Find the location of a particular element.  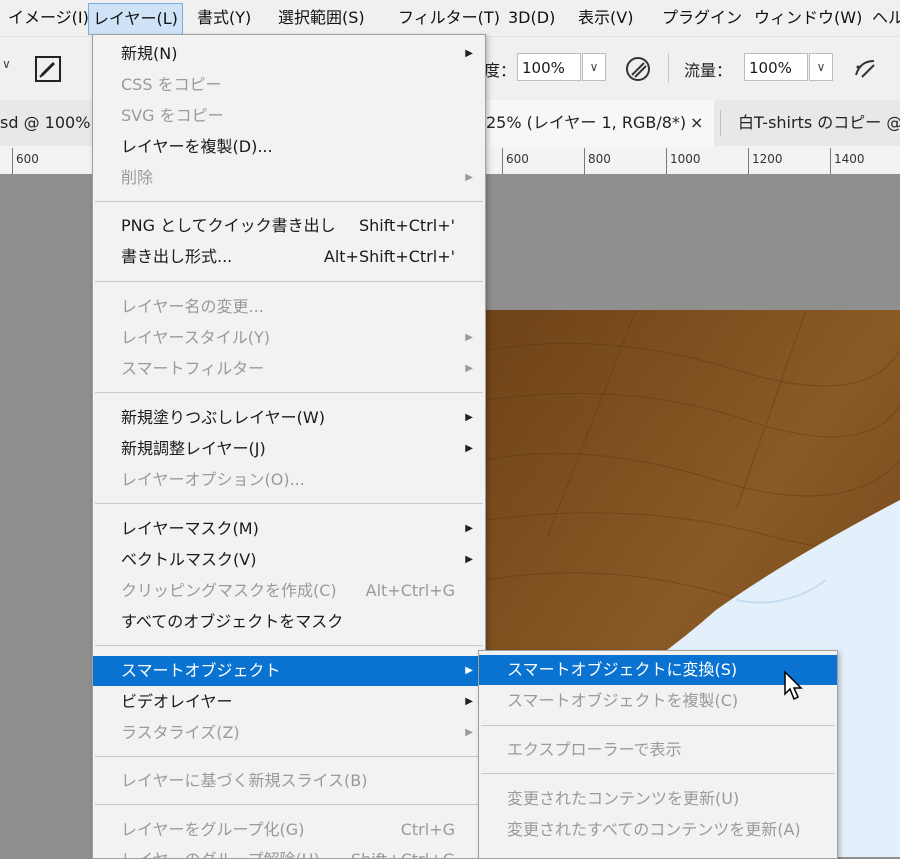

ruler-tick: 1400 is located at coordinates (849, 159).